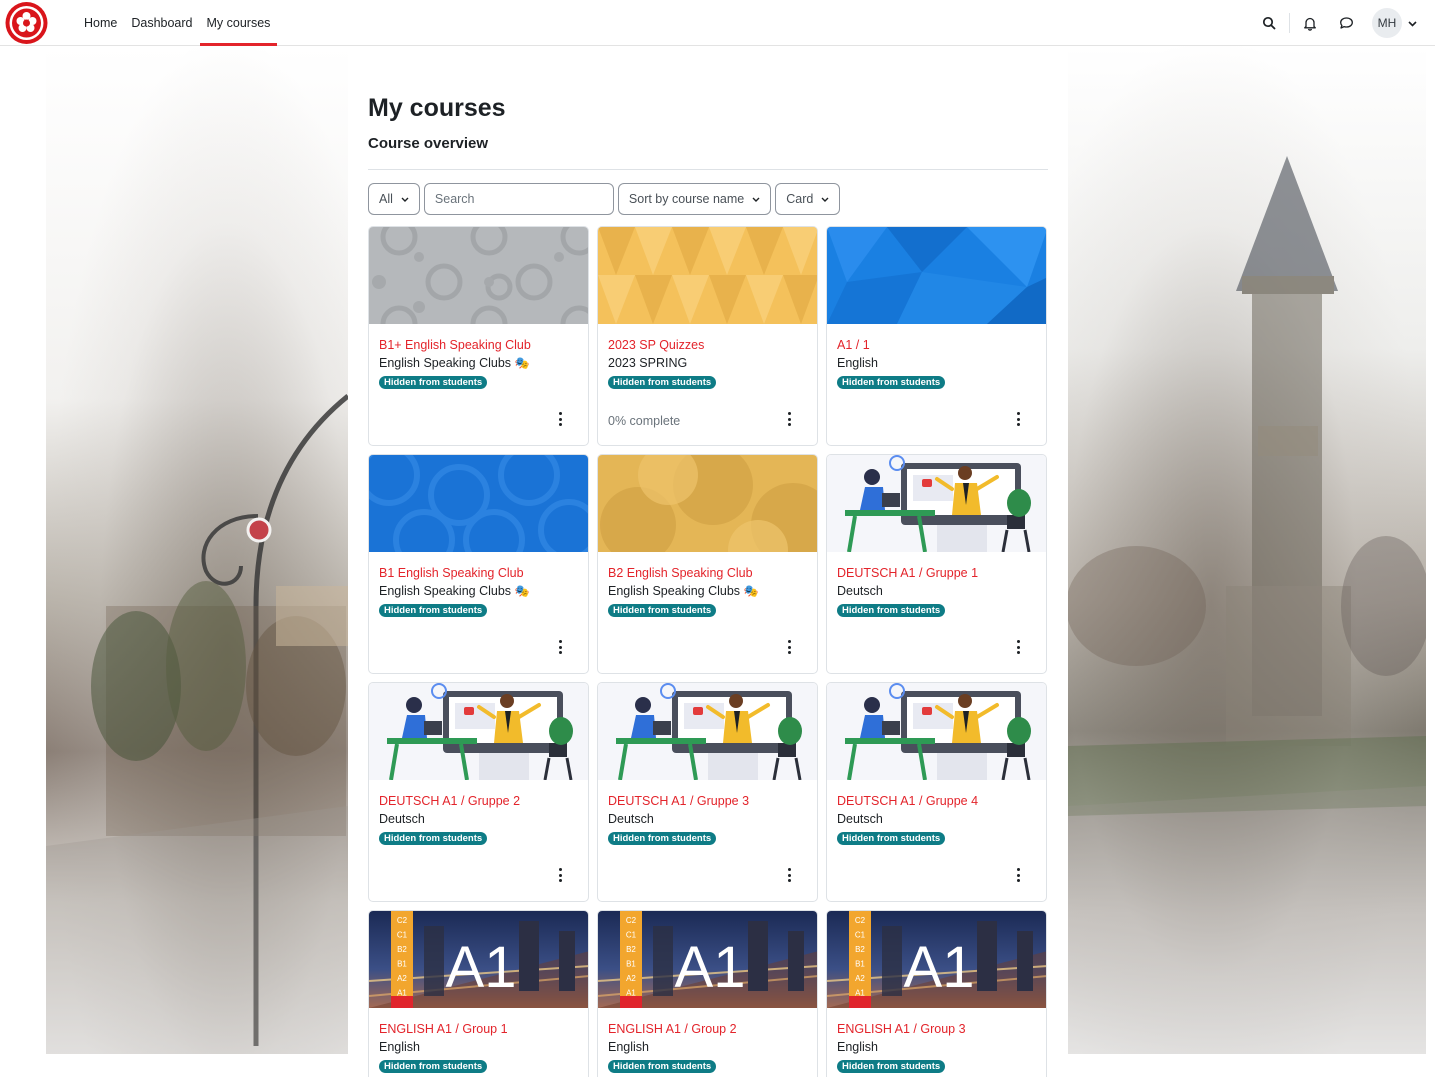 The image size is (1435, 1077). I want to click on nav-my-courses: My courses, so click(238, 23).